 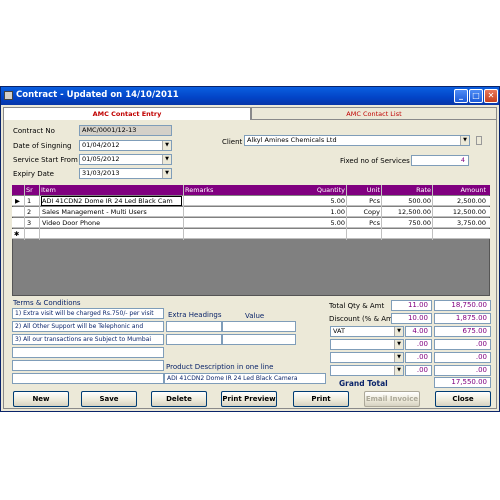 What do you see at coordinates (125, 173) in the screenshot?
I see `expiry-date-picker: 31/03/2013 ▼` at bounding box center [125, 173].